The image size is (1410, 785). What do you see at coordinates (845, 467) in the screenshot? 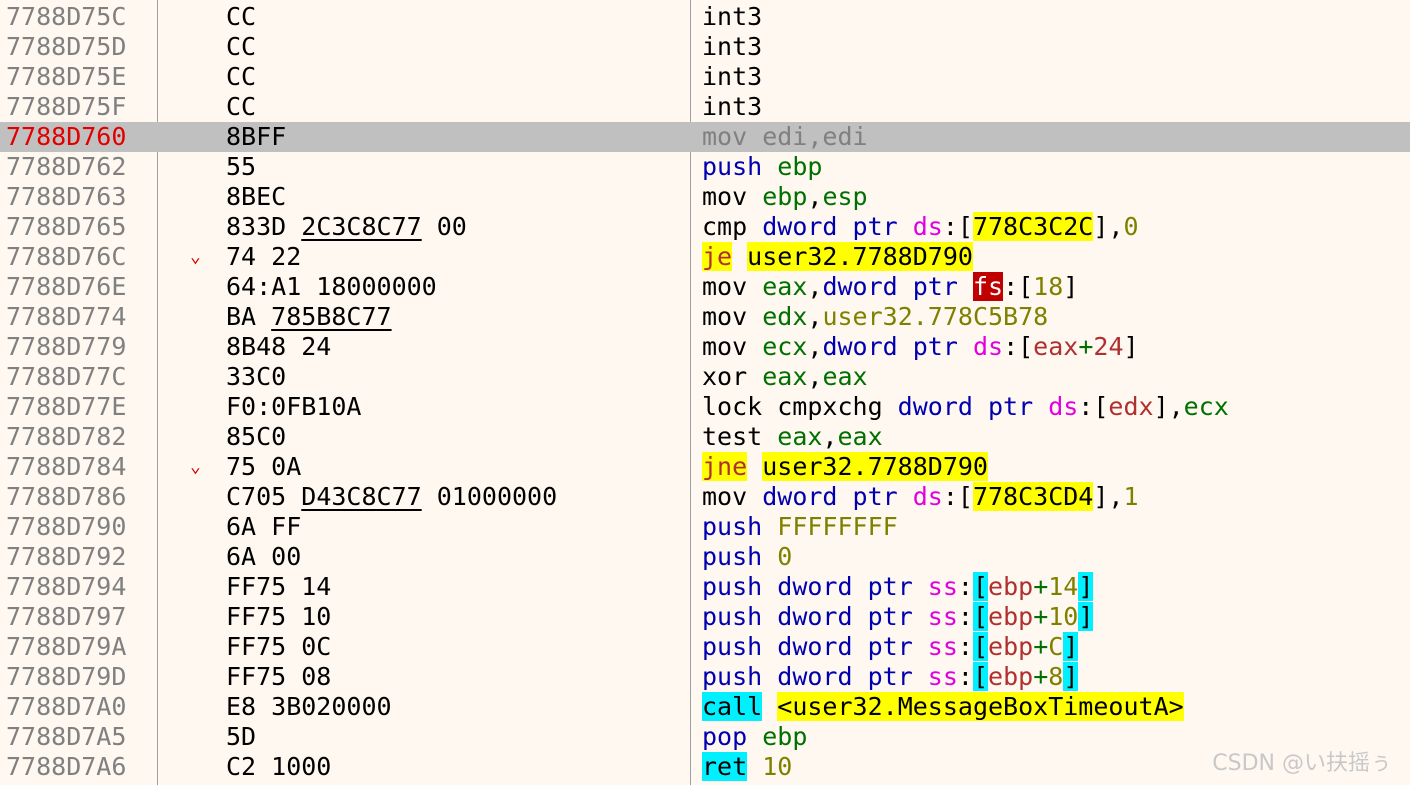
I see `disassembly-cell: jne user32.7788D790` at bounding box center [845, 467].